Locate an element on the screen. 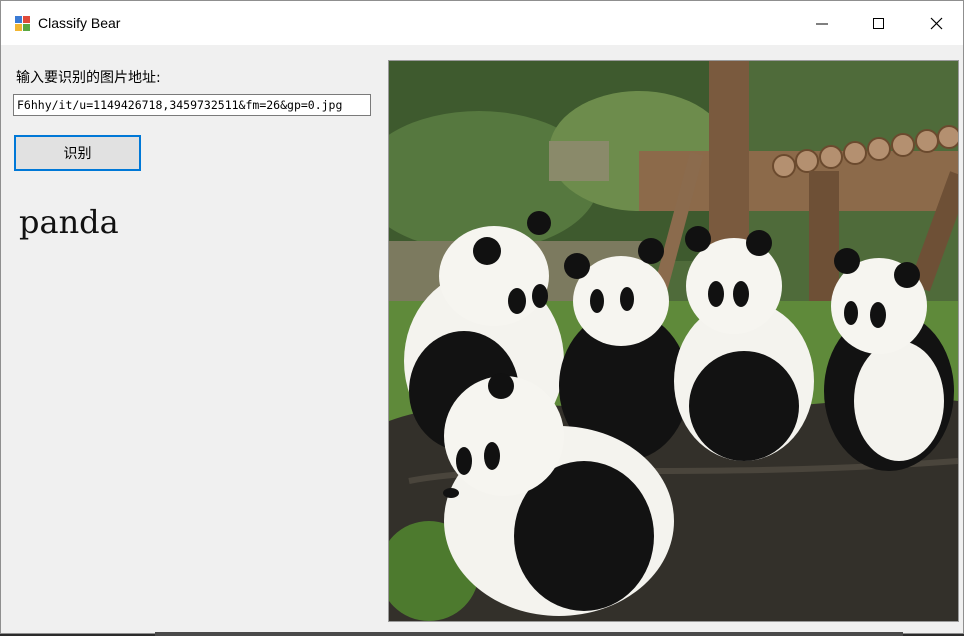 This screenshot has height=636, width=964. classification-result: panda is located at coordinates (69, 222).